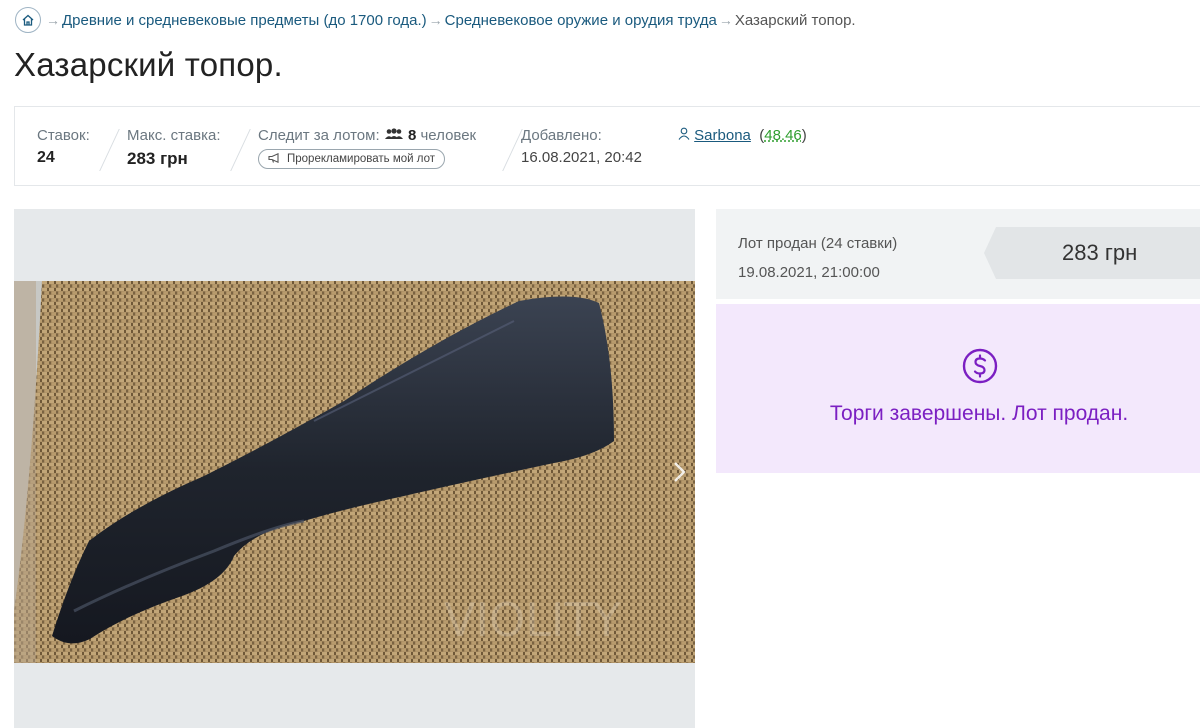 The width and height of the screenshot is (1200, 728). I want to click on final-price: 283 грн, so click(1092, 253).